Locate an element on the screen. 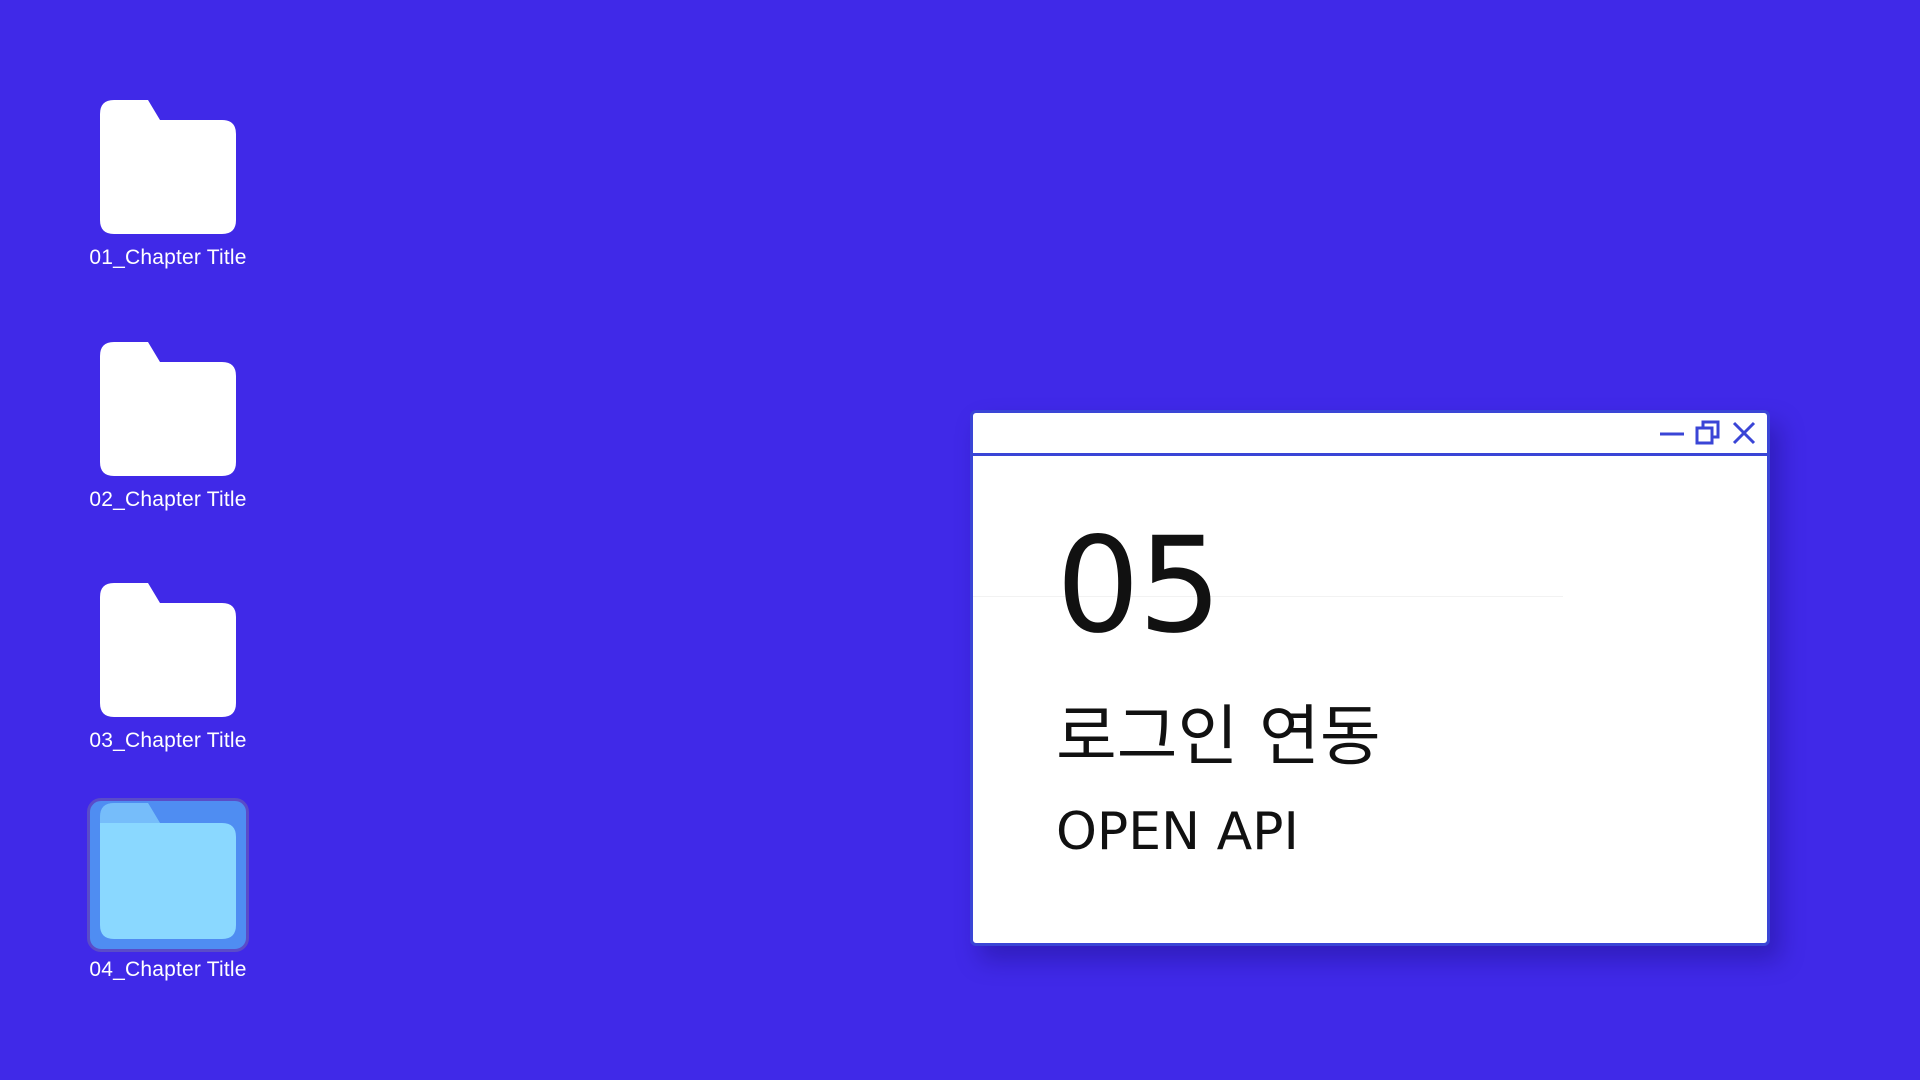 This screenshot has width=1920, height=1080. desktop-folder-03: 03_Chapter Title is located at coordinates (168, 658).